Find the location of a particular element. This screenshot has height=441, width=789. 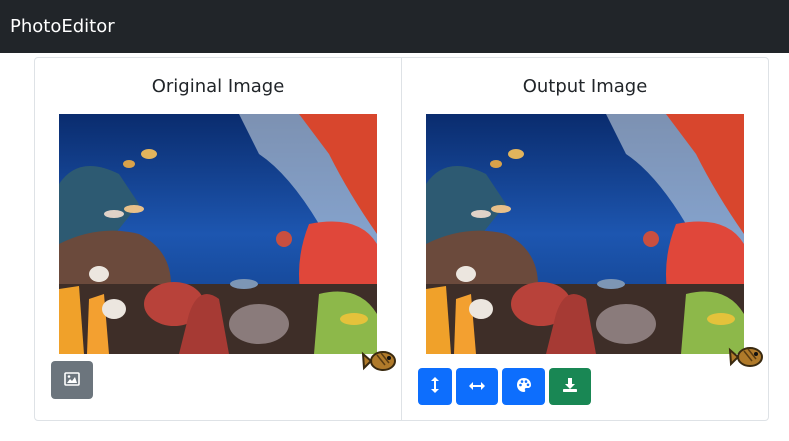

original-image-title: Original Image is located at coordinates (218, 86).